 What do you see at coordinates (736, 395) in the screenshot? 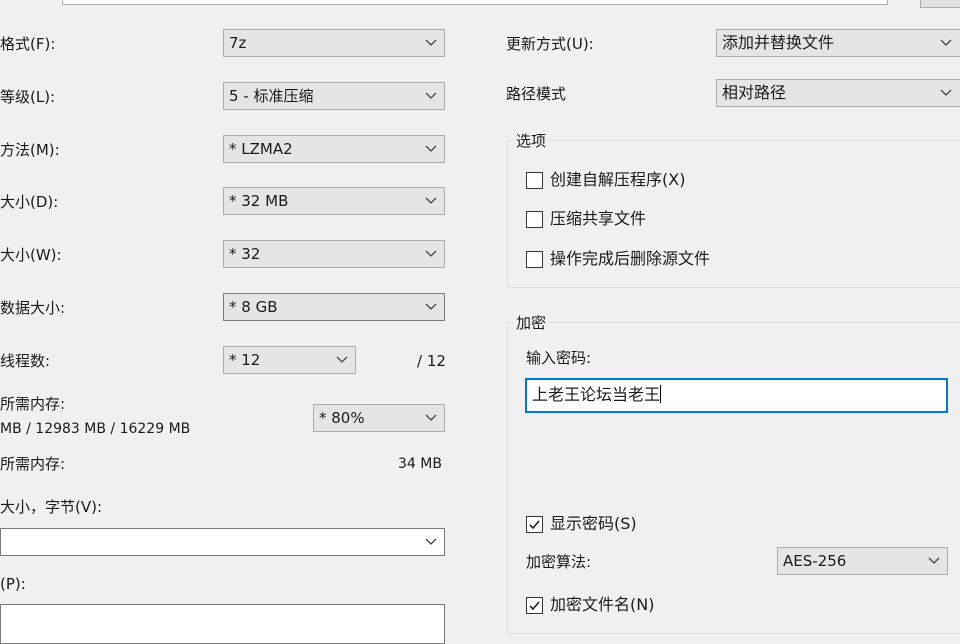
I see `password-input: 上老王论坛当老王` at bounding box center [736, 395].